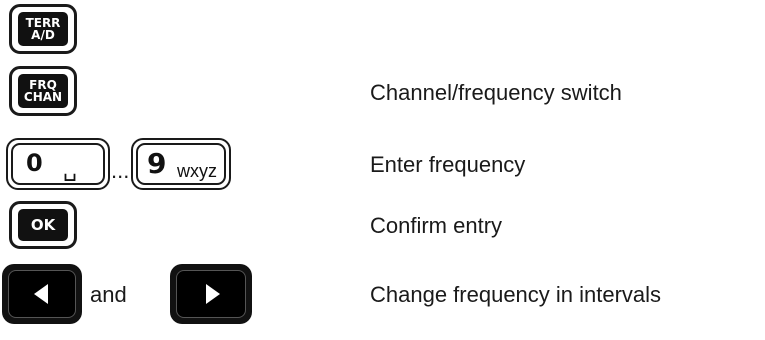 This screenshot has width=765, height=340. I want to click on number-key-0: 0 ␣, so click(58, 164).